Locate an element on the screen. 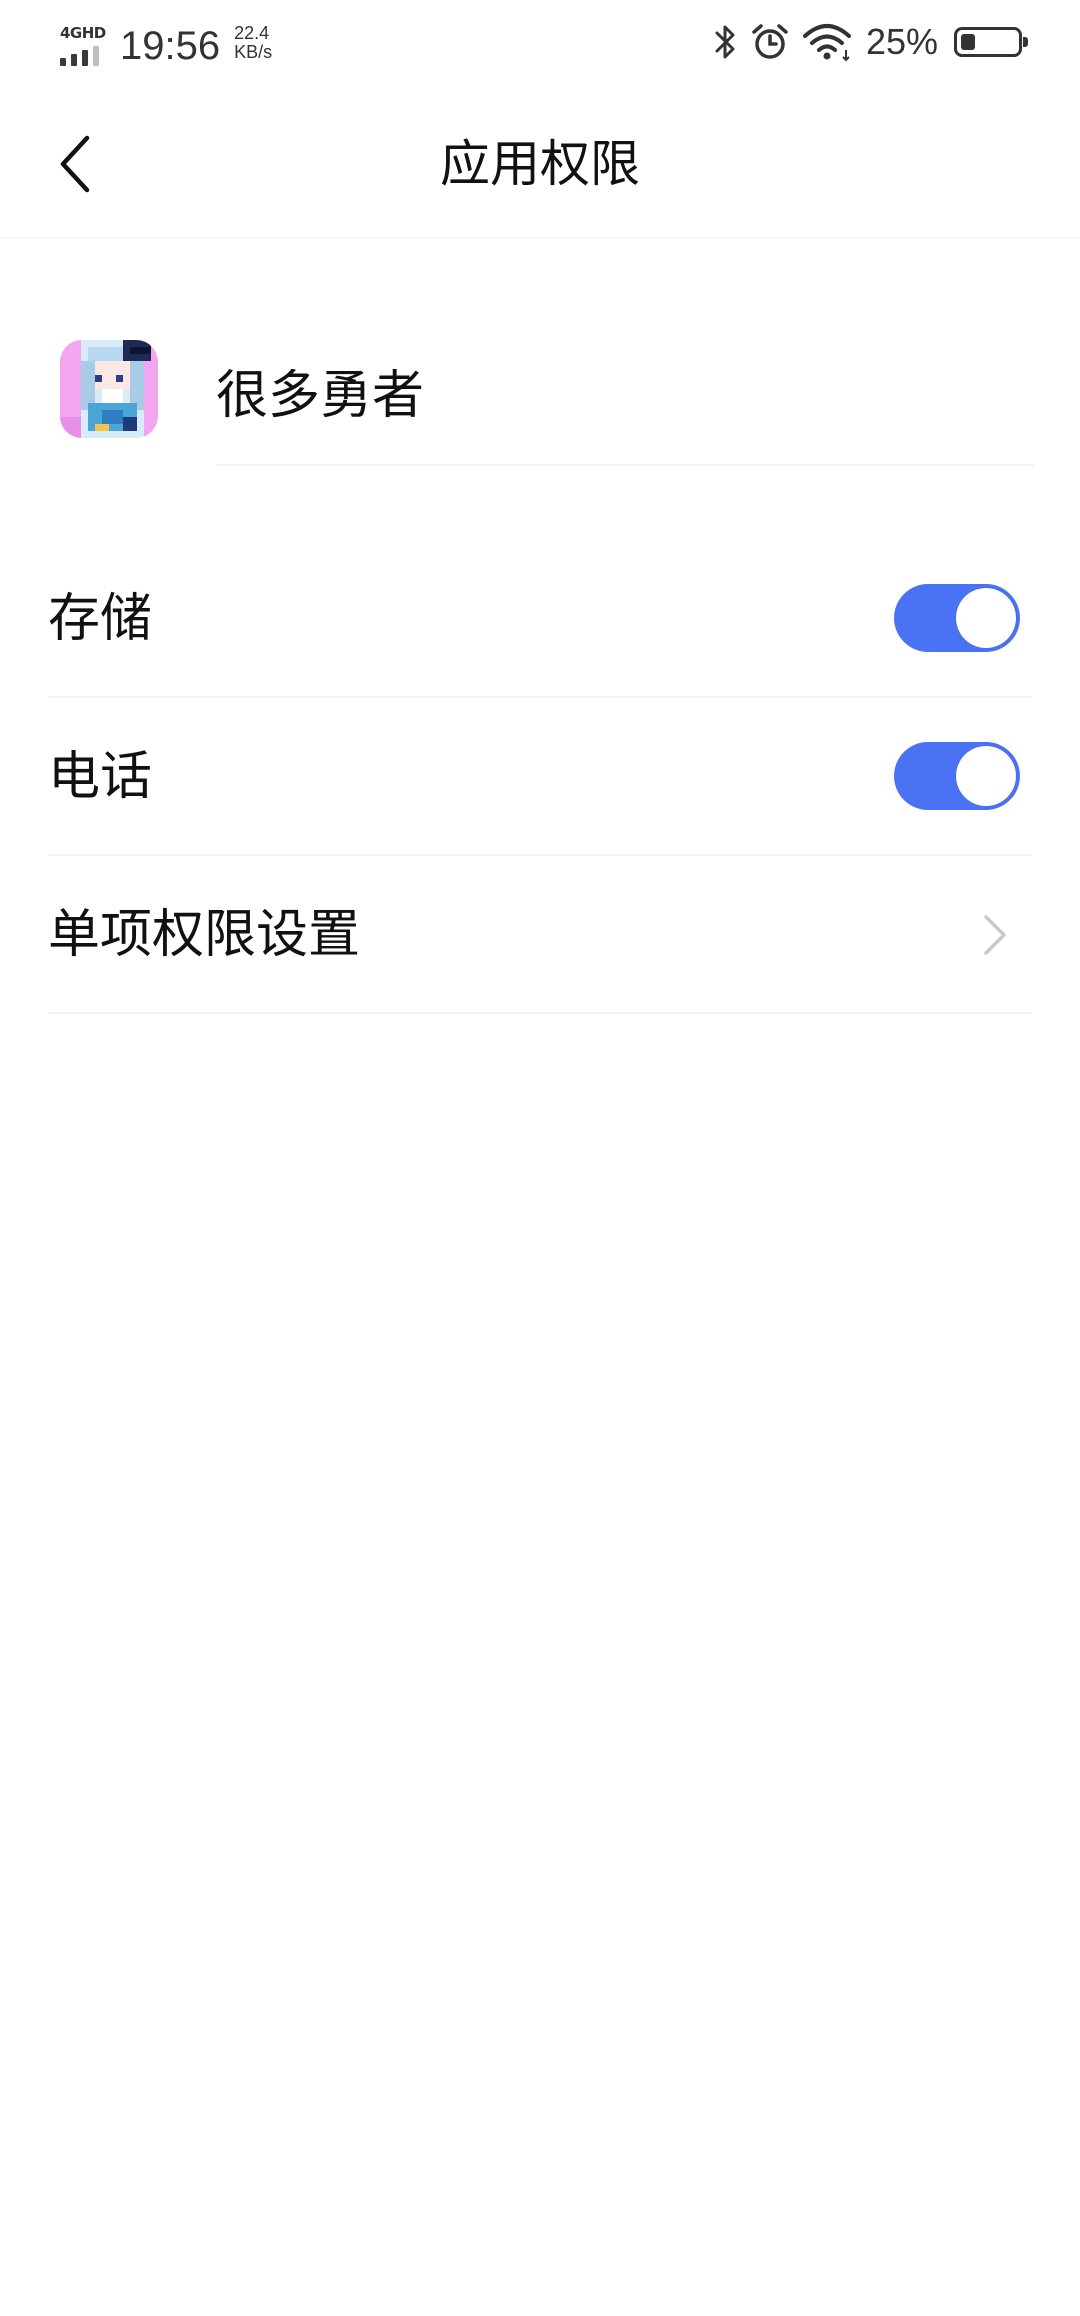 The width and height of the screenshot is (1080, 2316). app-name-container: 很多勇者 is located at coordinates (625, 398).